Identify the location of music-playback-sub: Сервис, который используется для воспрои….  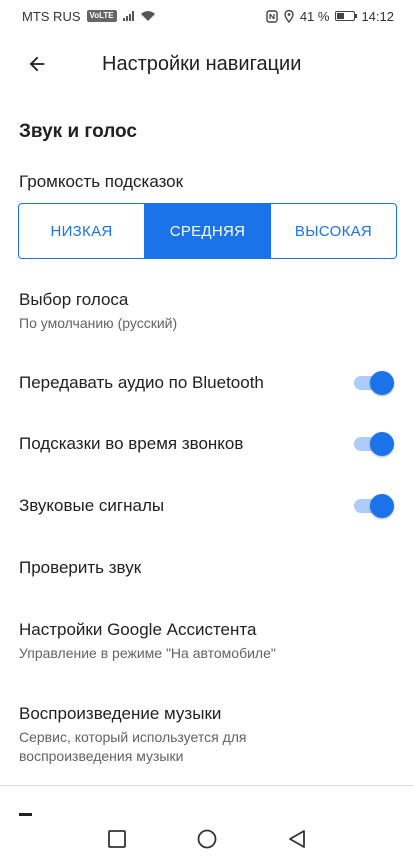
(133, 746).